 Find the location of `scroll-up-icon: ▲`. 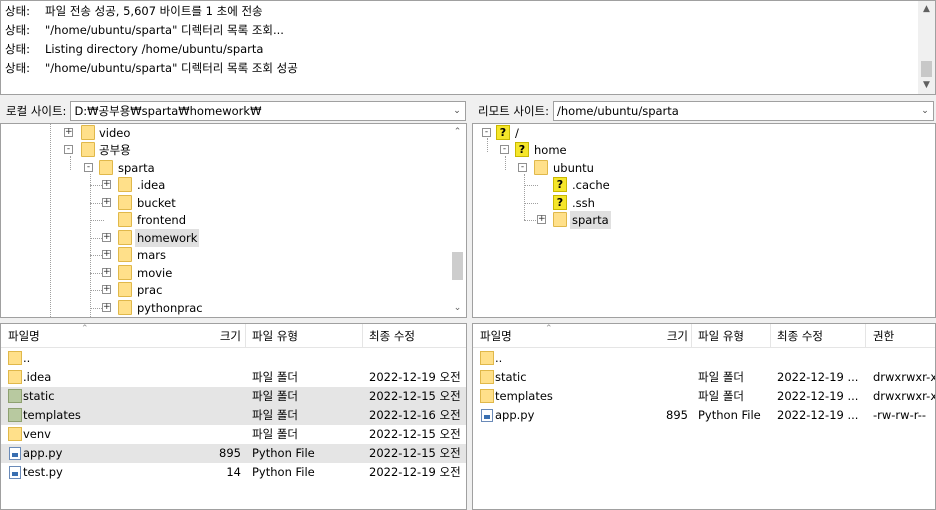

scroll-up-icon: ▲ is located at coordinates (926, 9).